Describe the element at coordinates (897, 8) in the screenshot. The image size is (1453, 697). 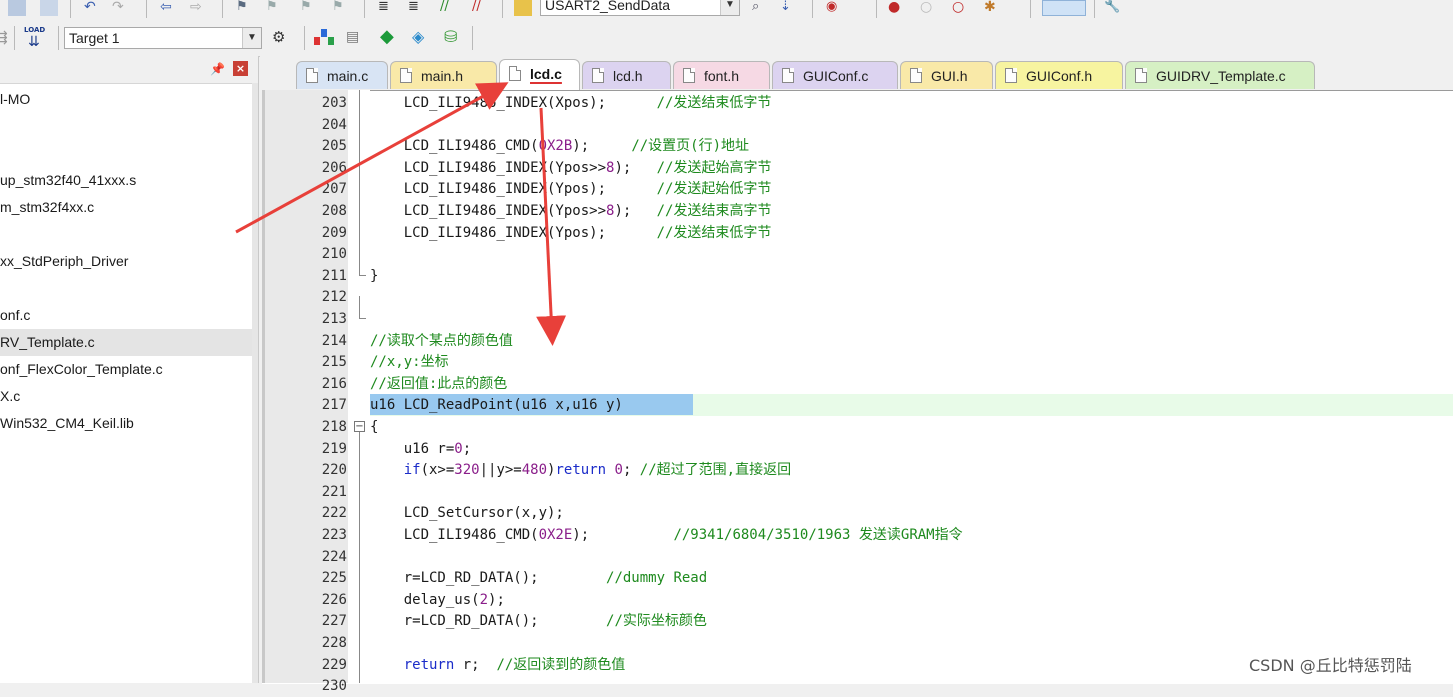
I see `breakpoint-icon: ●` at that location.